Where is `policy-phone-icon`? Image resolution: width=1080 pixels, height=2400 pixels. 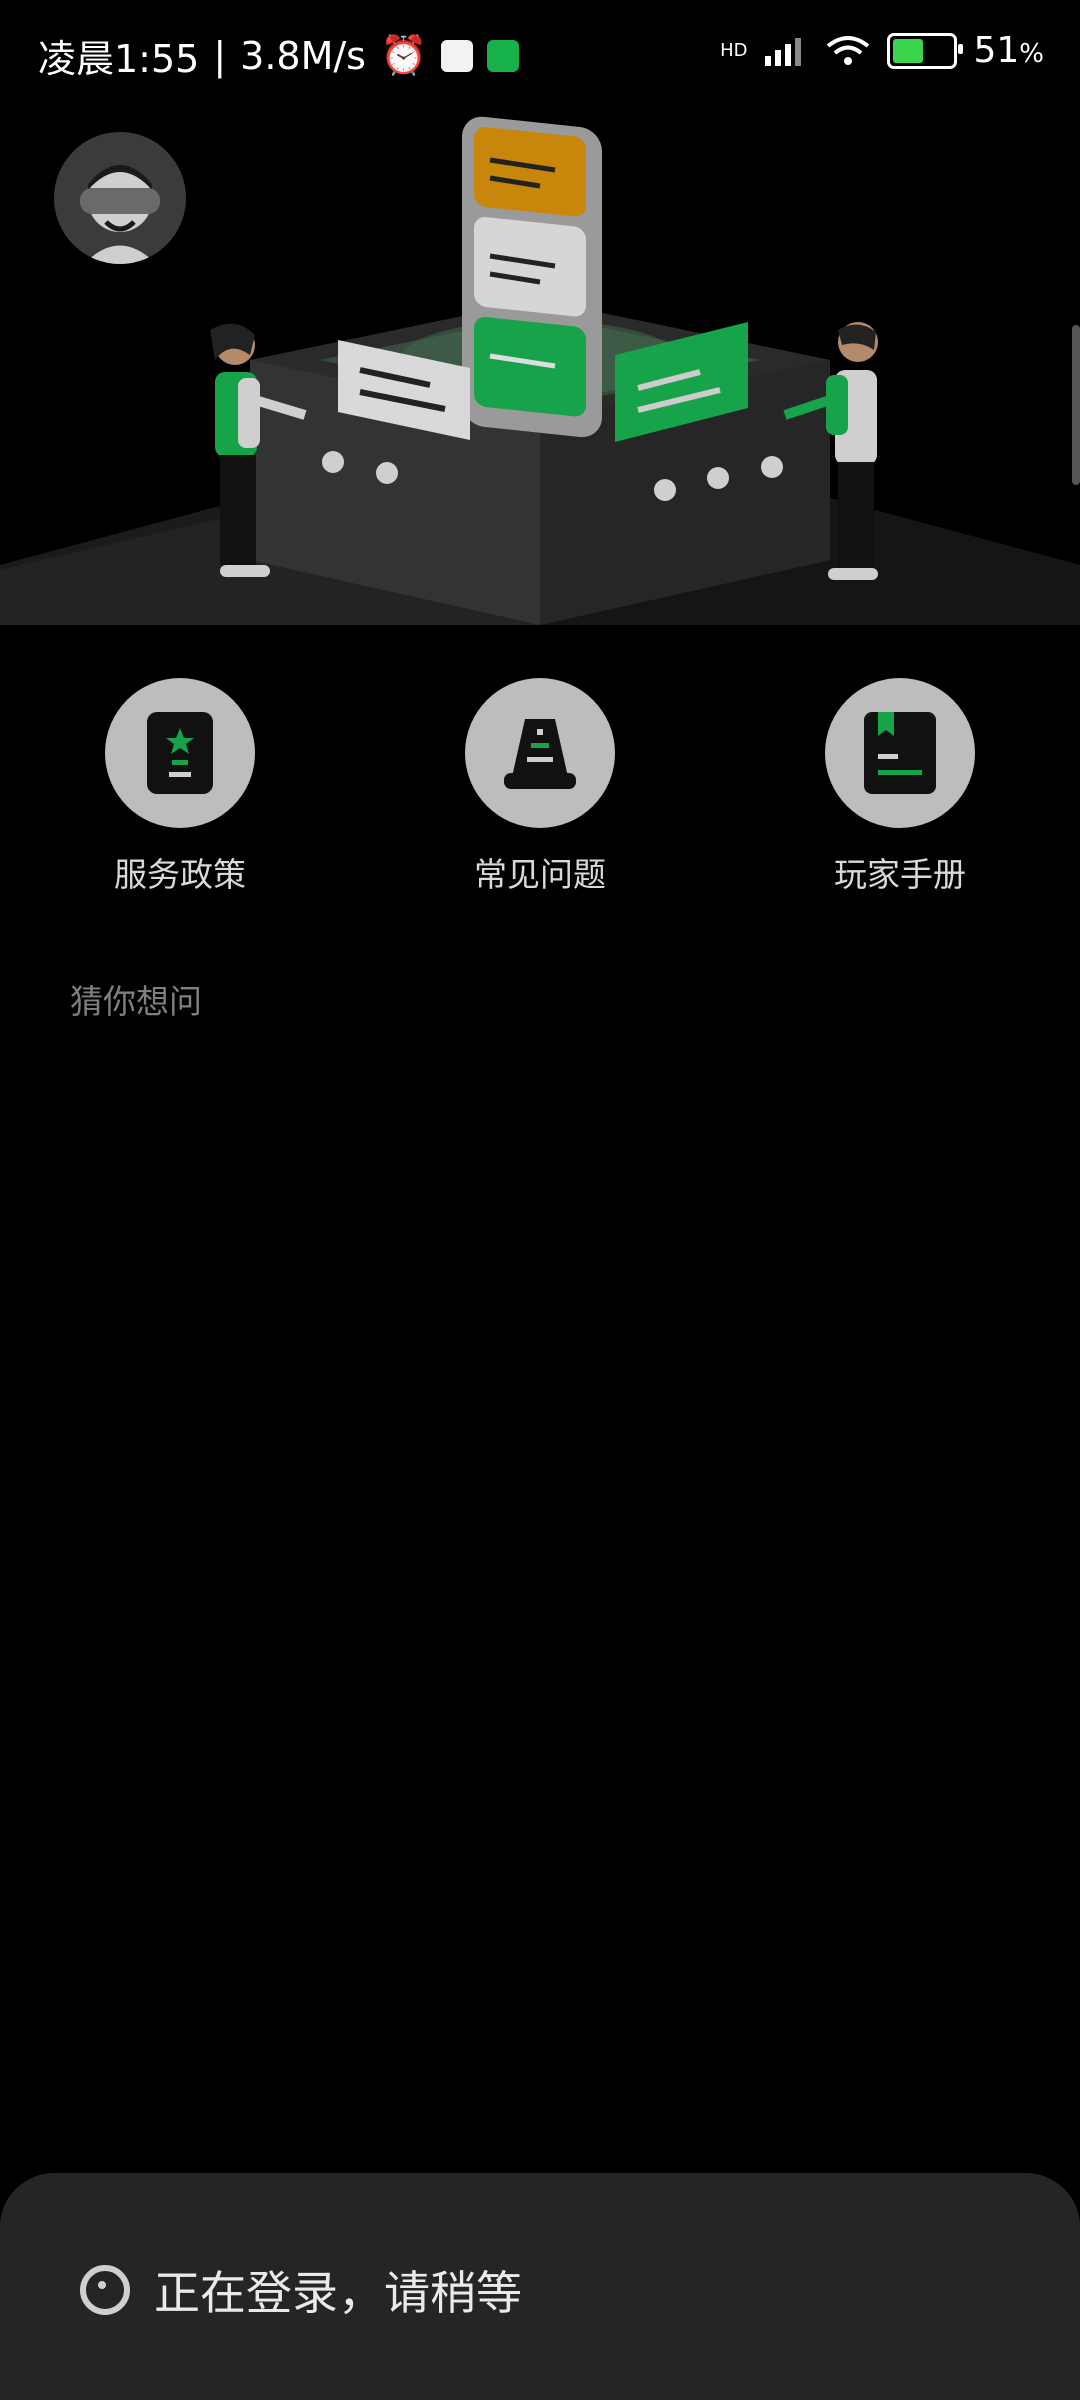
policy-phone-icon is located at coordinates (180, 753).